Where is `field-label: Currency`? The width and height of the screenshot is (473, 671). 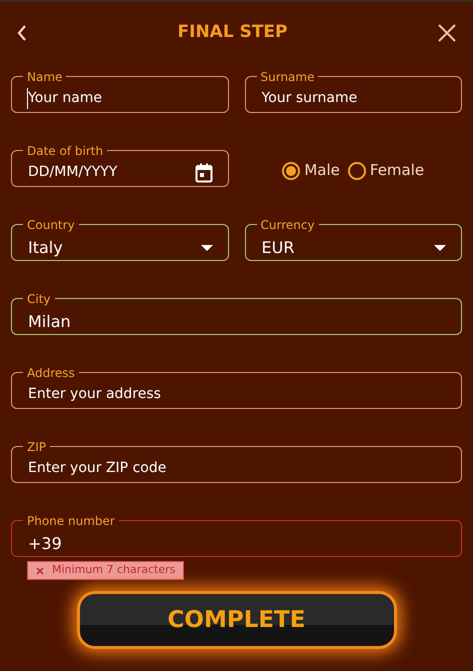
field-label: Currency is located at coordinates (287, 225).